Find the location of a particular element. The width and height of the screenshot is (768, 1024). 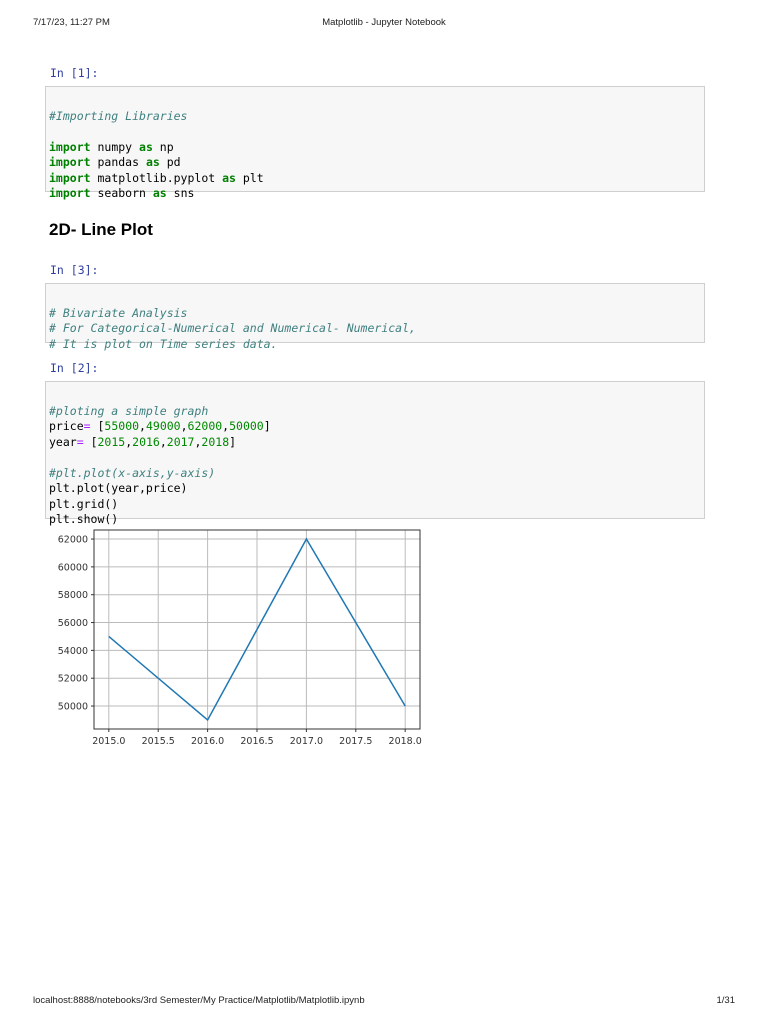

code-token: 49000 is located at coordinates (163, 426).